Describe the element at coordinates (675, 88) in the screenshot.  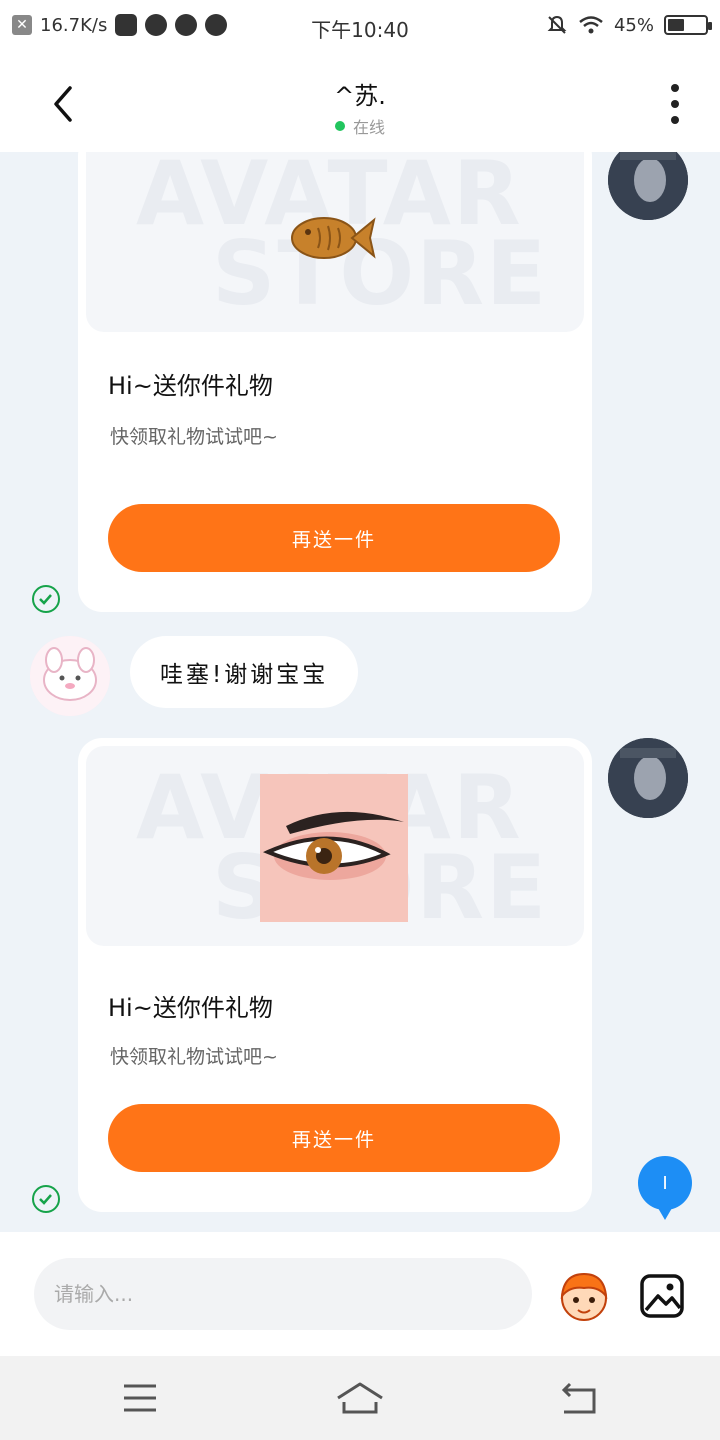
I see `more-vertical-icon` at that location.